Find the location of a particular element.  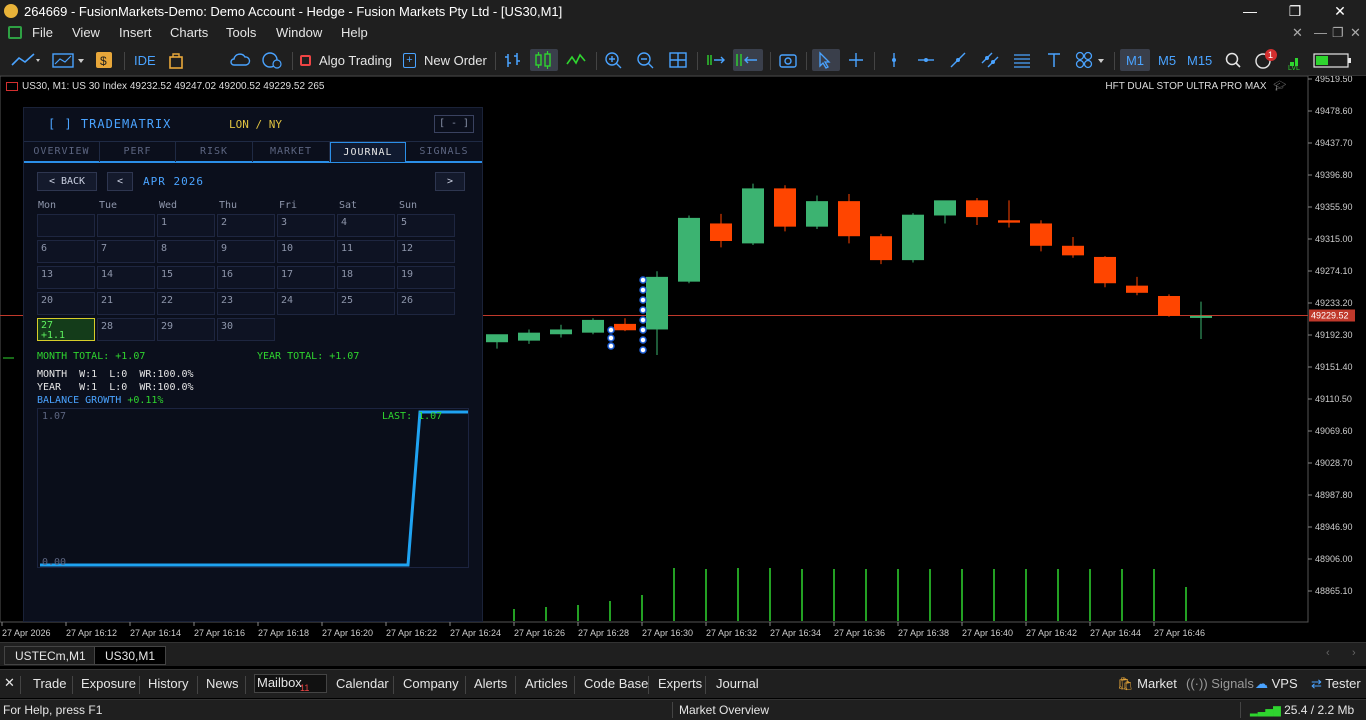

calendar-day-1: 1 is located at coordinates (186, 225).